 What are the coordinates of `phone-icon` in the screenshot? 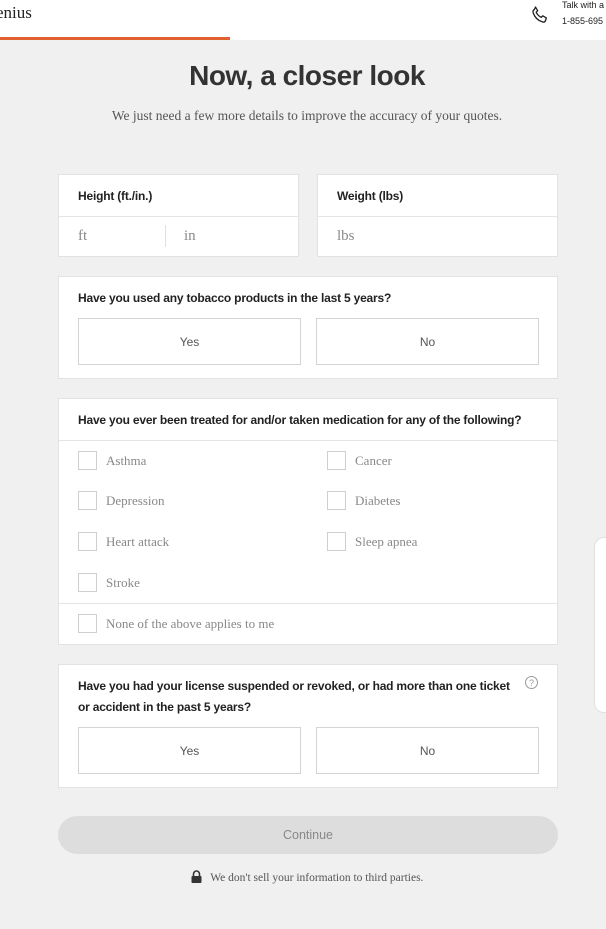 It's located at (540, 15).